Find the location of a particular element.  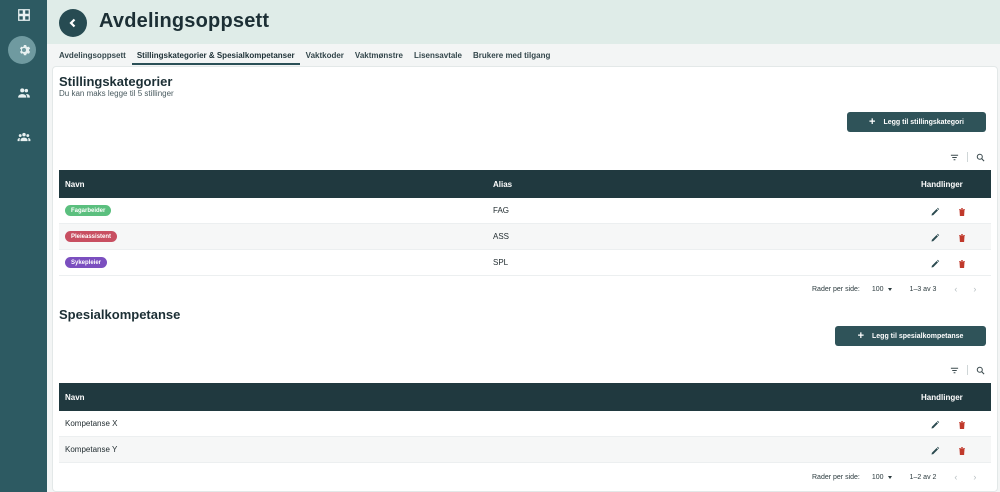

add-spesialkompetanse-button: + Legg til spesialkompetanse is located at coordinates (910, 336).